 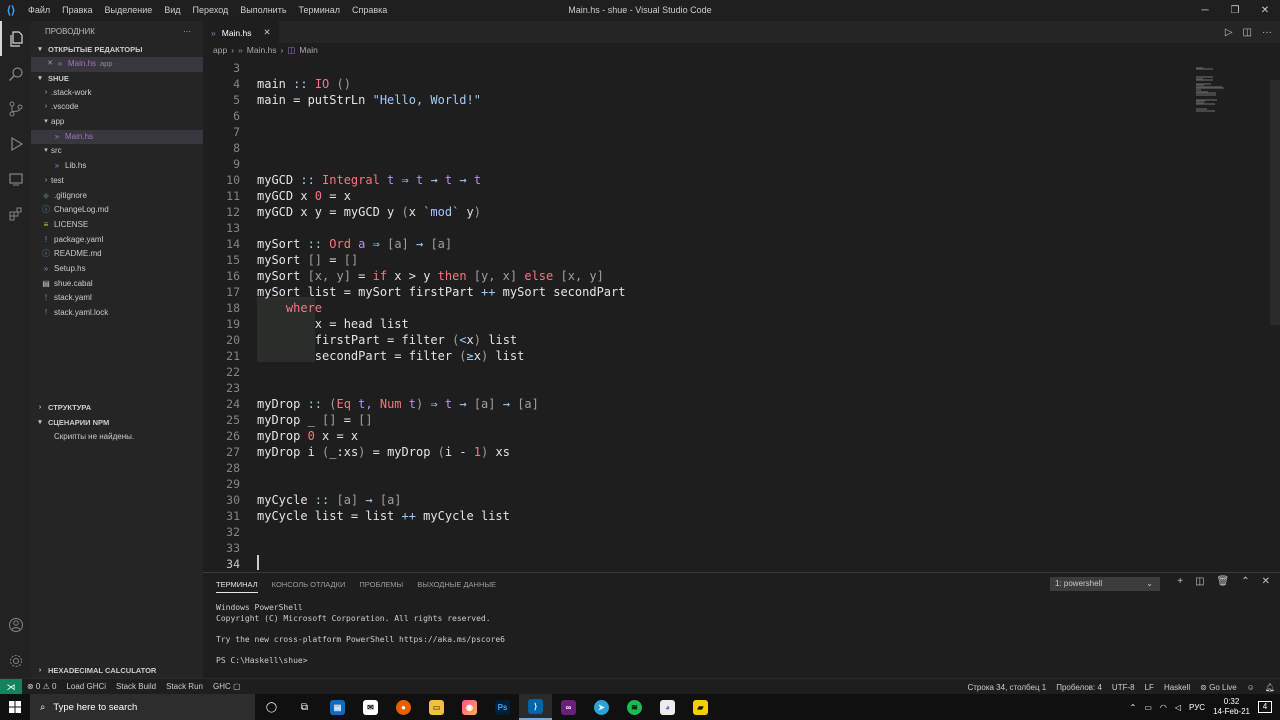 I want to click on tree-item: ! stack.yaml, so click(x=117, y=298).